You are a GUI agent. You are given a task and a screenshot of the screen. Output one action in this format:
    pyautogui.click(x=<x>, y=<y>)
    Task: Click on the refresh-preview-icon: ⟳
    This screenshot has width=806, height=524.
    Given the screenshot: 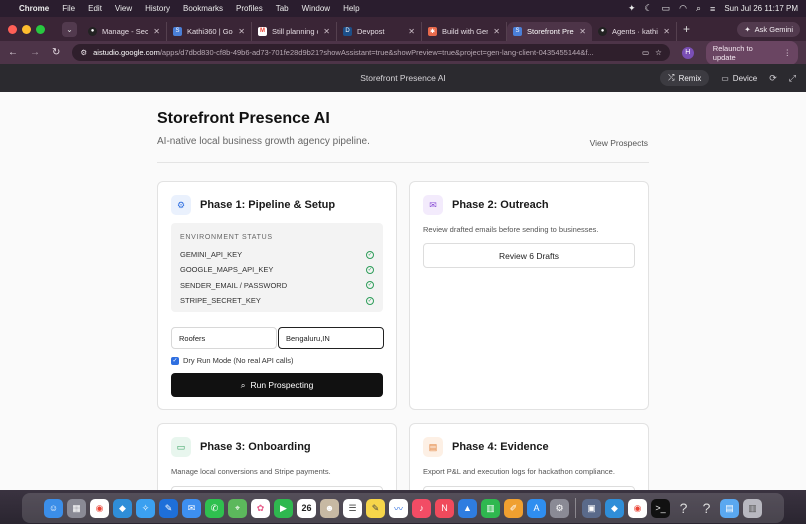 What is the action you would take?
    pyautogui.click(x=773, y=78)
    